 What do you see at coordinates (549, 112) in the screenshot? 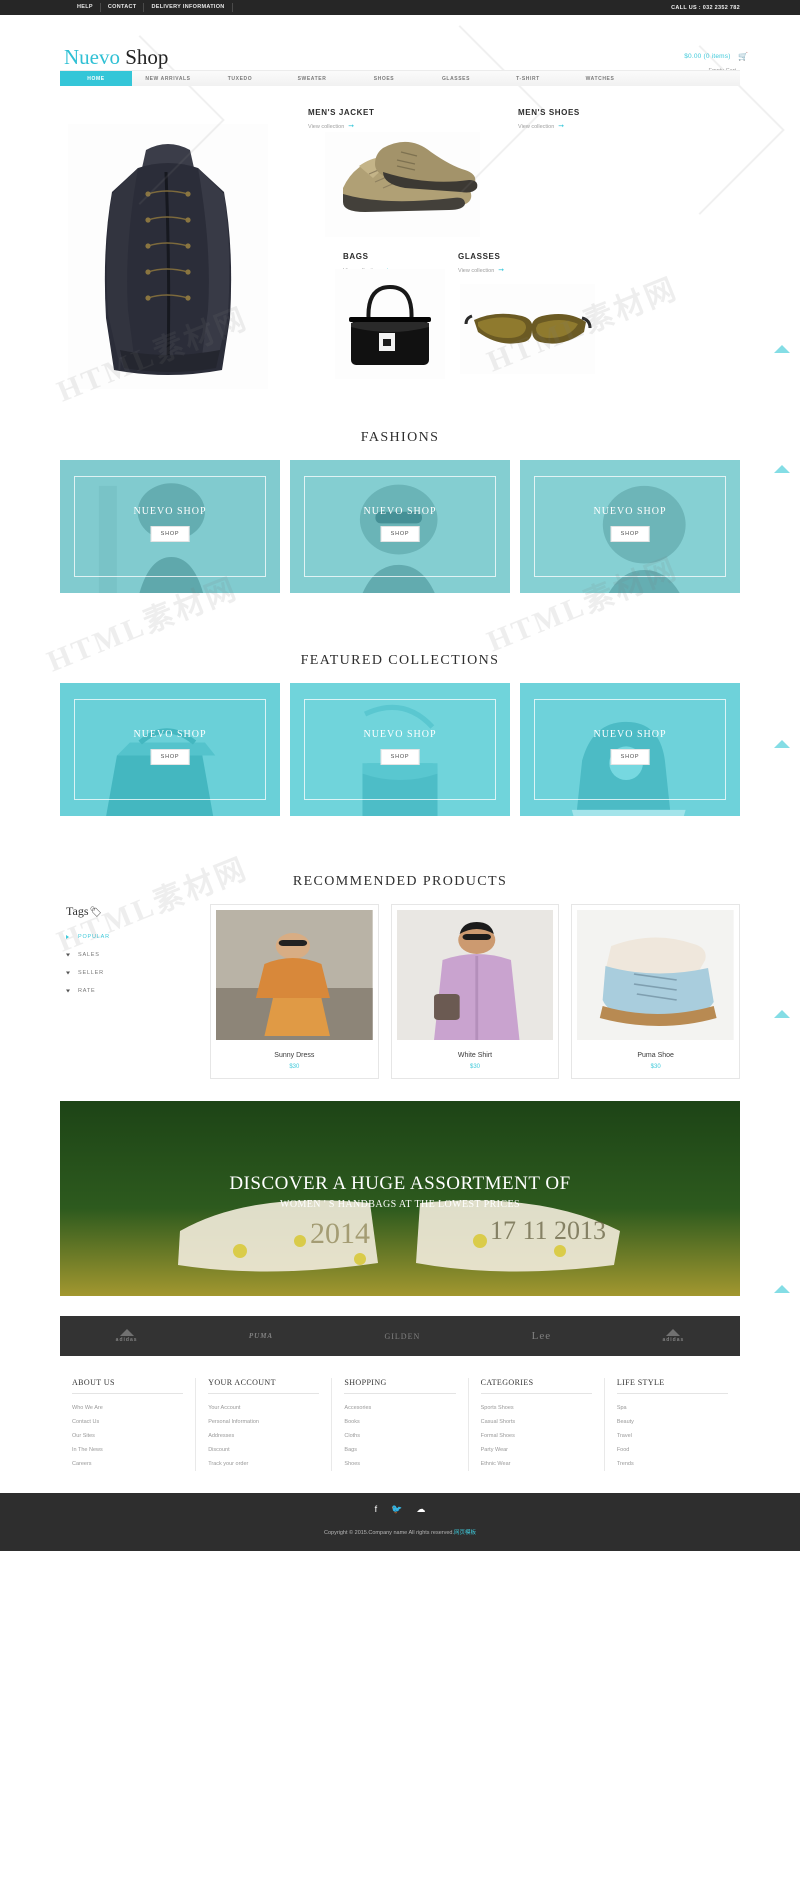
I see `hero-category-title-mens-shoes: MEN'S SHOES` at bounding box center [549, 112].